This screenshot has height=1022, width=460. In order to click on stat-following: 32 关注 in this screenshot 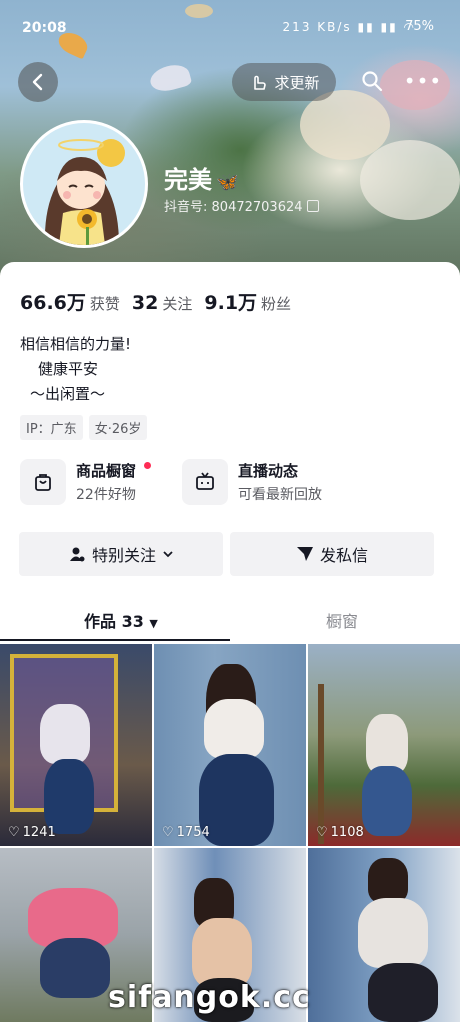, I will do `click(162, 303)`.